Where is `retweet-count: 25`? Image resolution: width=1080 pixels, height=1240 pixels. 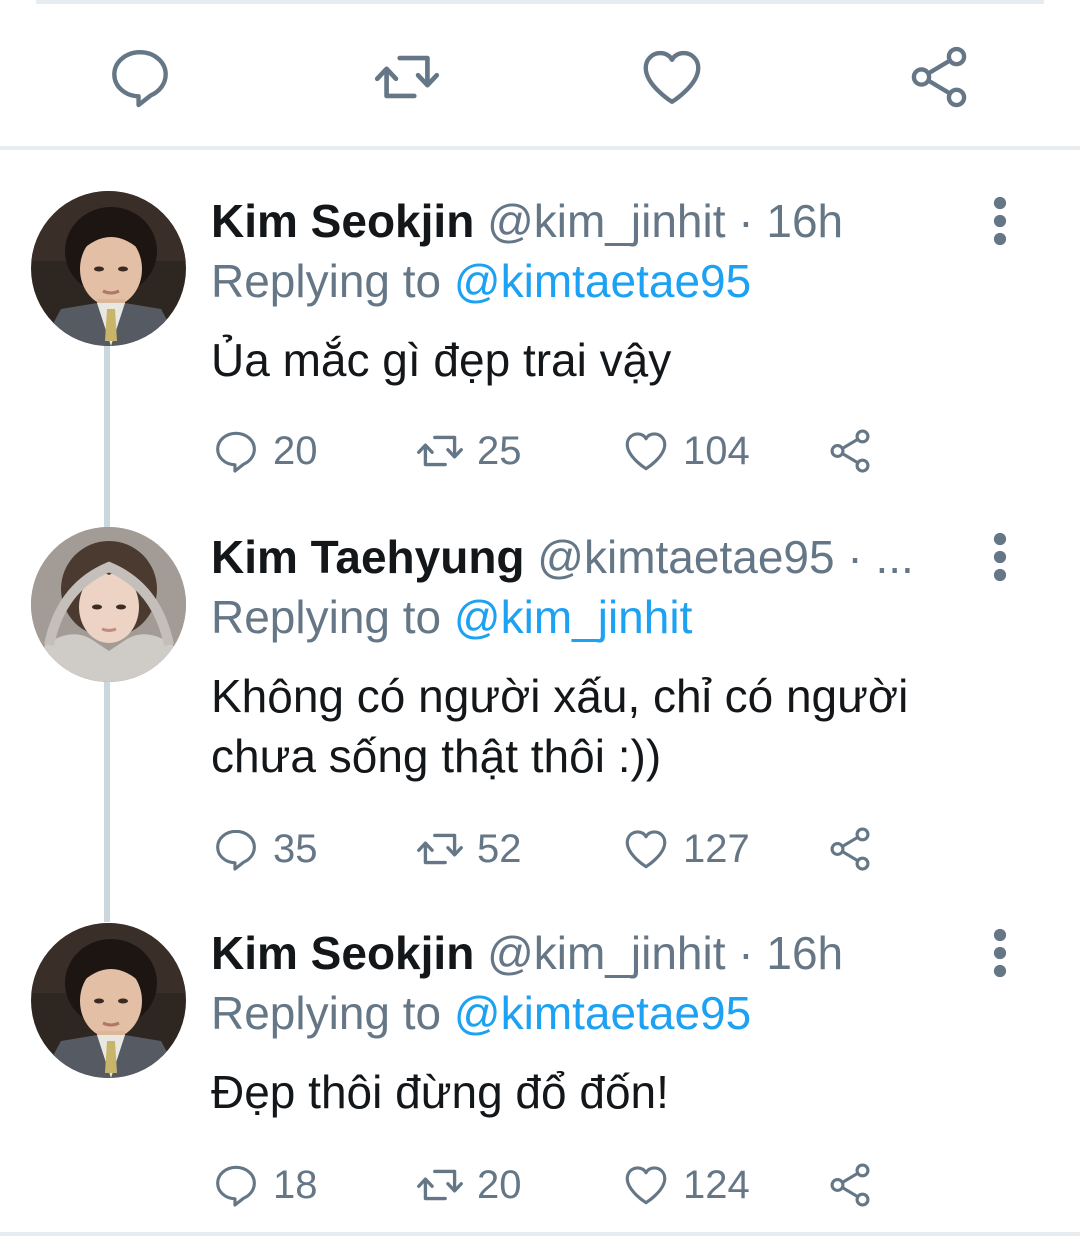 retweet-count: 25 is located at coordinates (499, 451).